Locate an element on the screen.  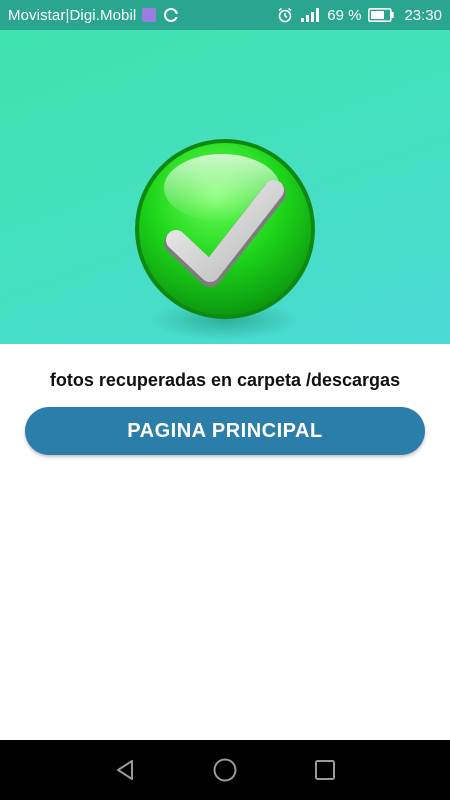
status-bar: Movistar|Digi.Mobil 69 % 23:30 is located at coordinates (225, 15).